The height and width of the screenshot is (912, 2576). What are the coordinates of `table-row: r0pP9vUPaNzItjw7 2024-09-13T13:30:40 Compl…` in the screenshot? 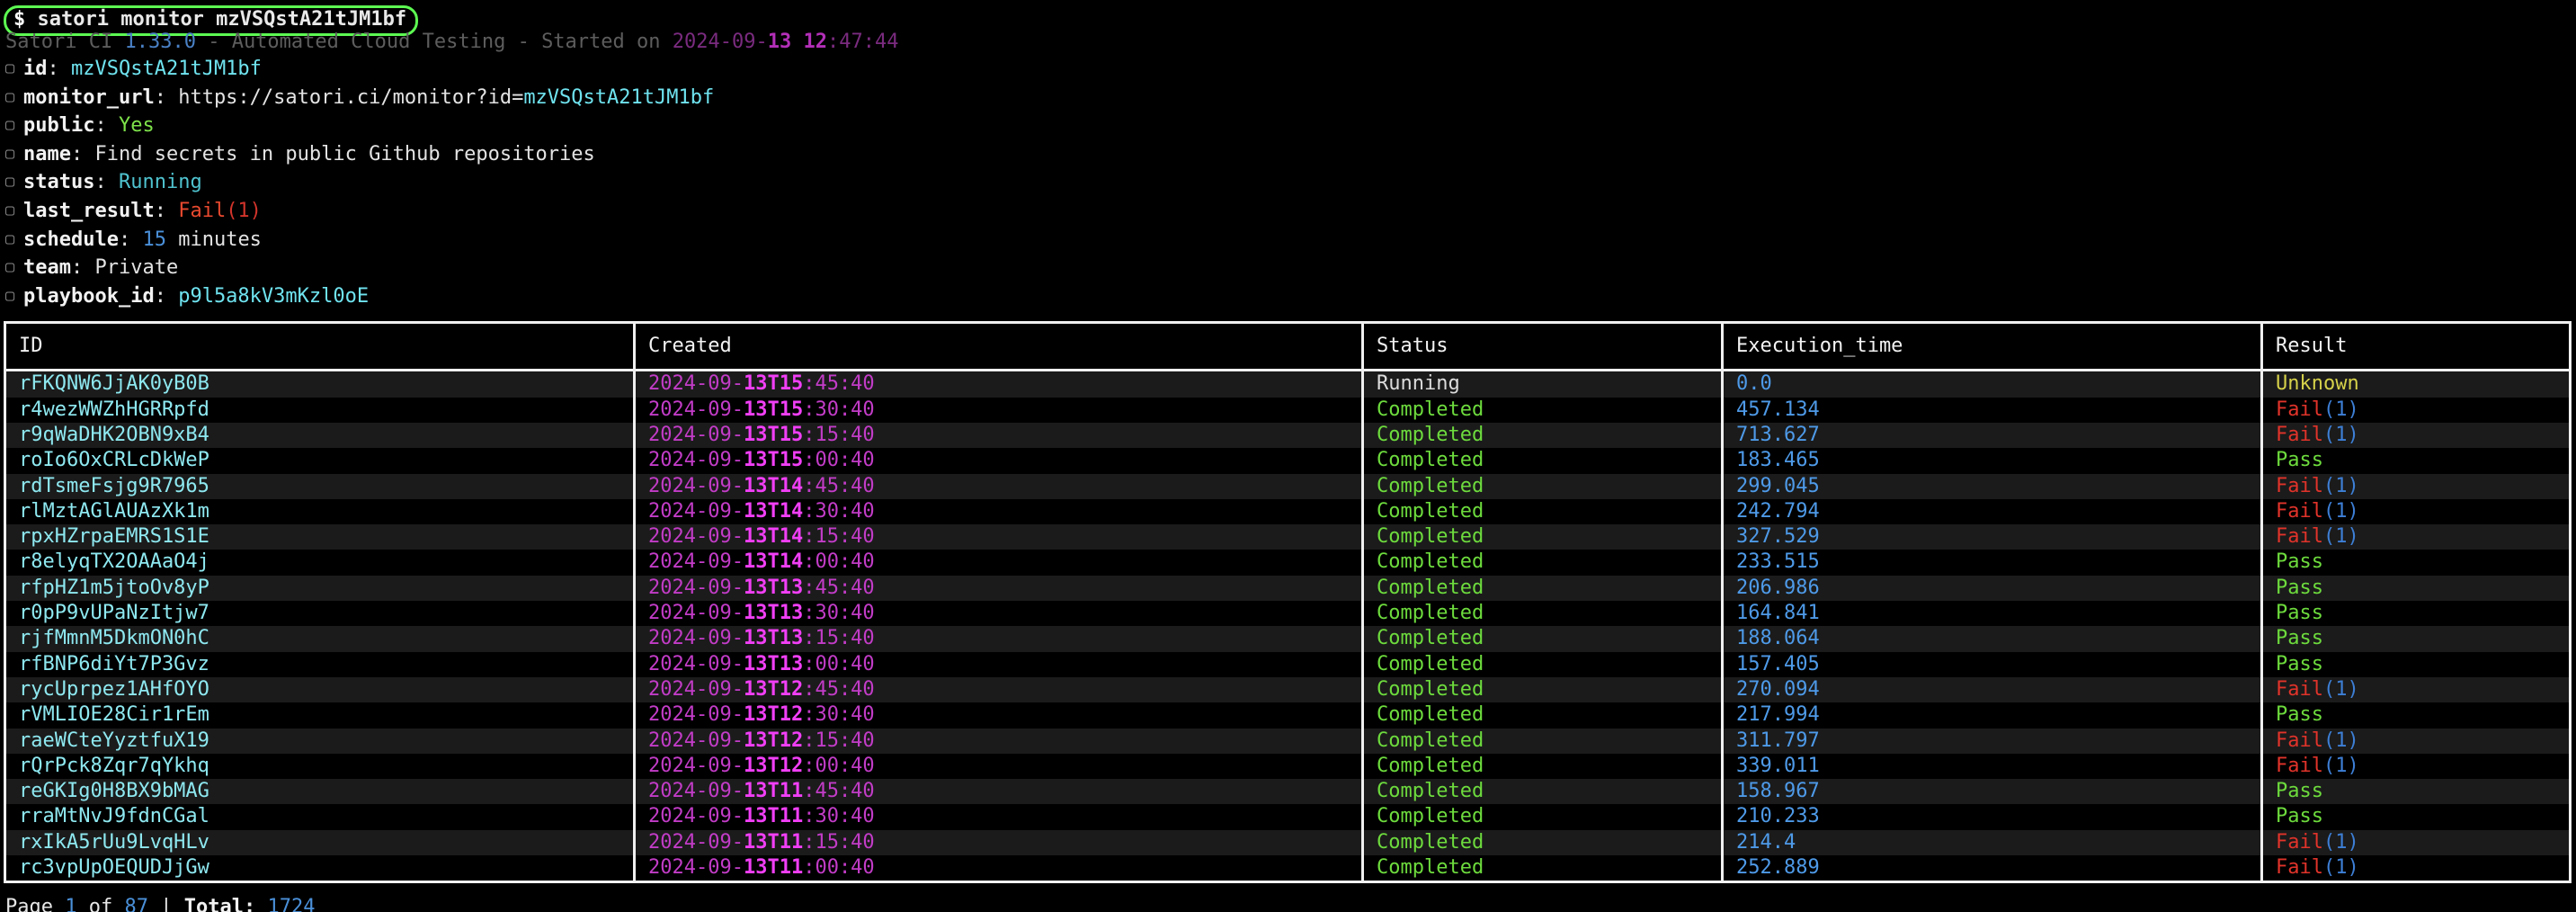 It's located at (1288, 614).